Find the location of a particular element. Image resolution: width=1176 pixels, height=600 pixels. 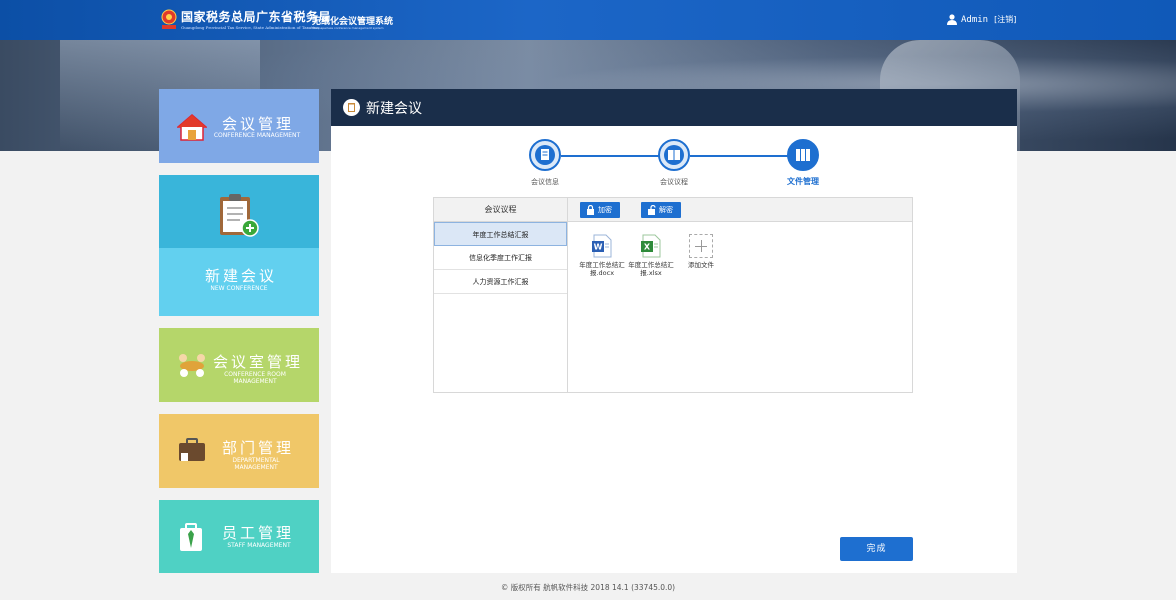

logout-link: [注销] is located at coordinates (1005, 19).